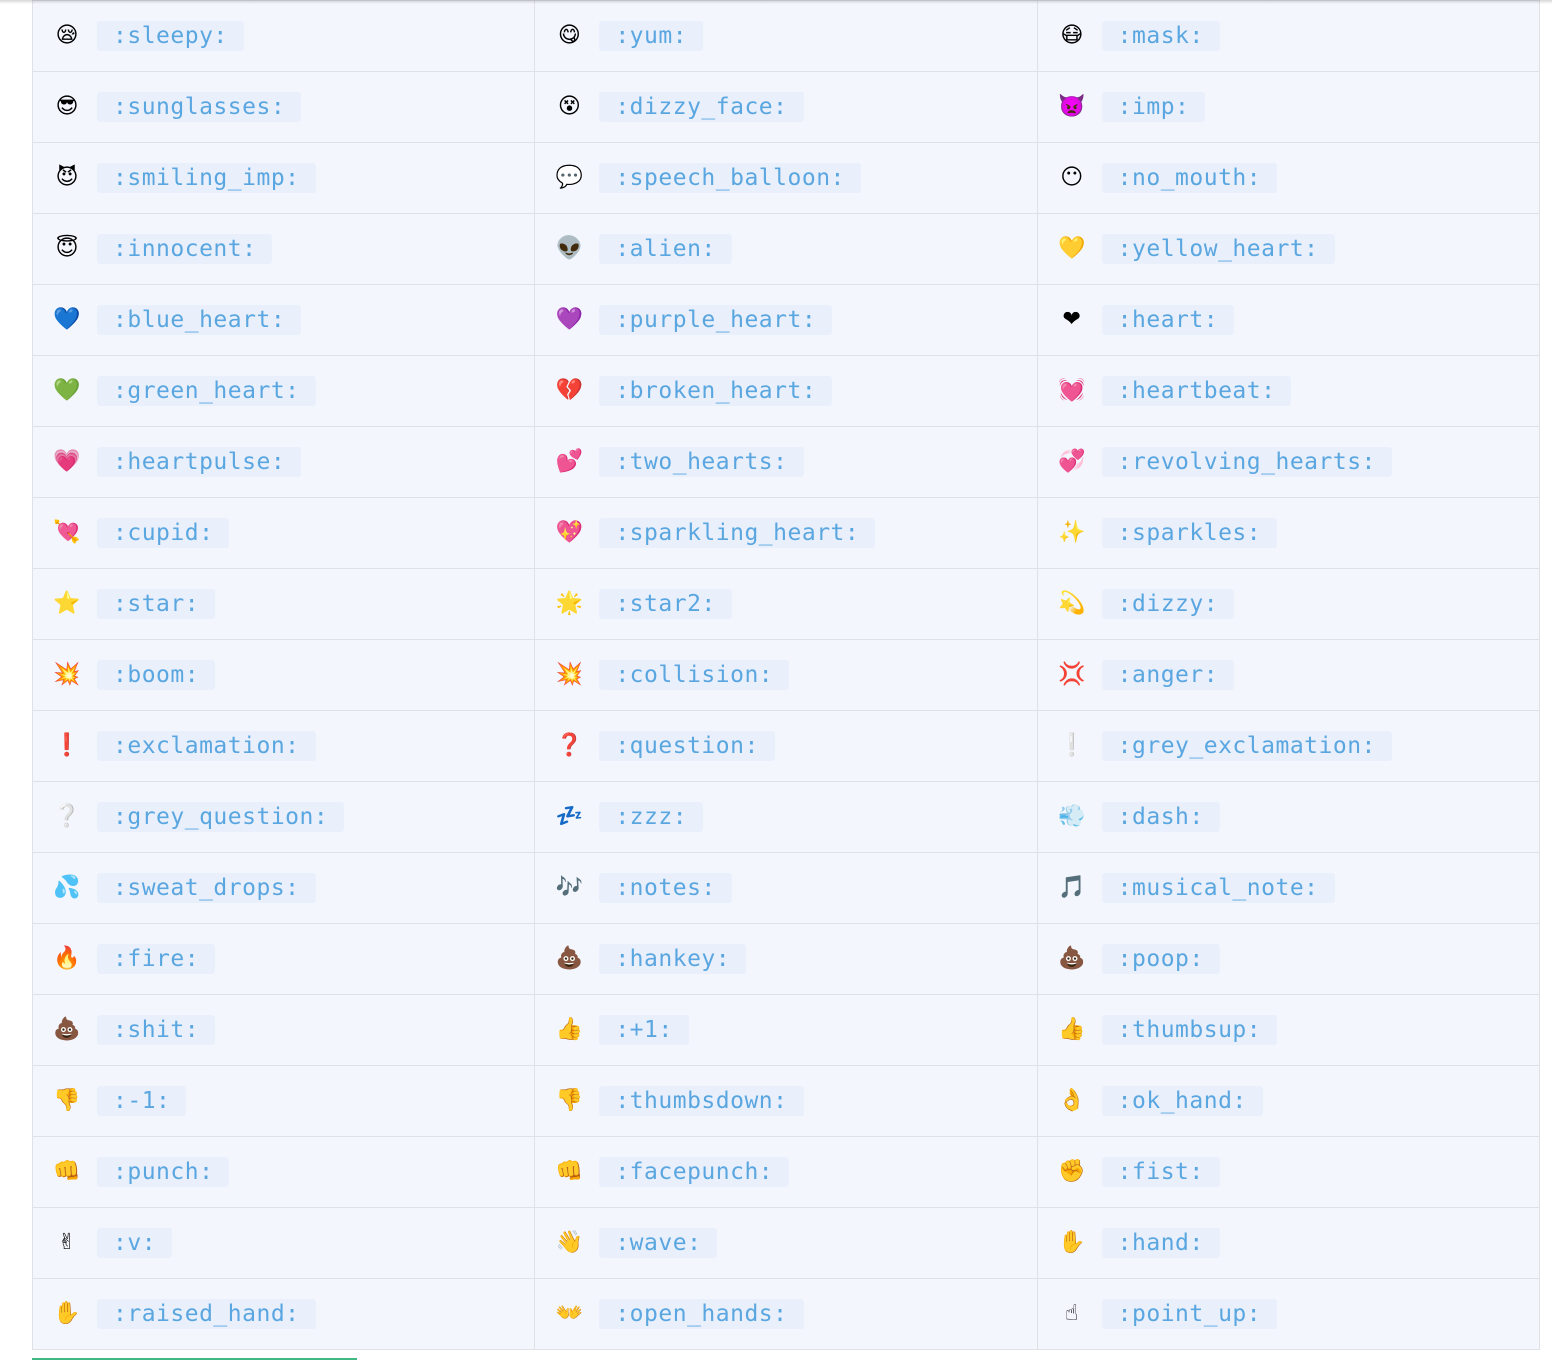  I want to click on punch-icon: 👊, so click(67, 1171).